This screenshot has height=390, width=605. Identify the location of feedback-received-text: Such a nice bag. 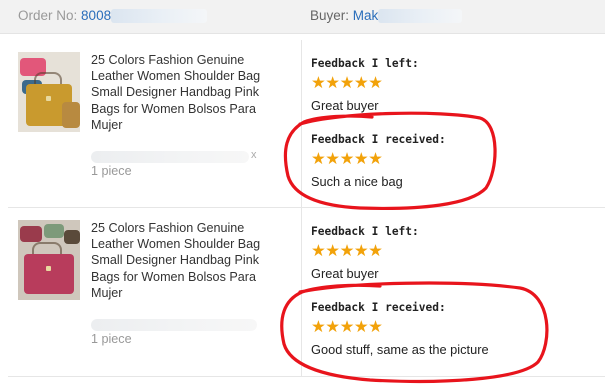
(357, 181).